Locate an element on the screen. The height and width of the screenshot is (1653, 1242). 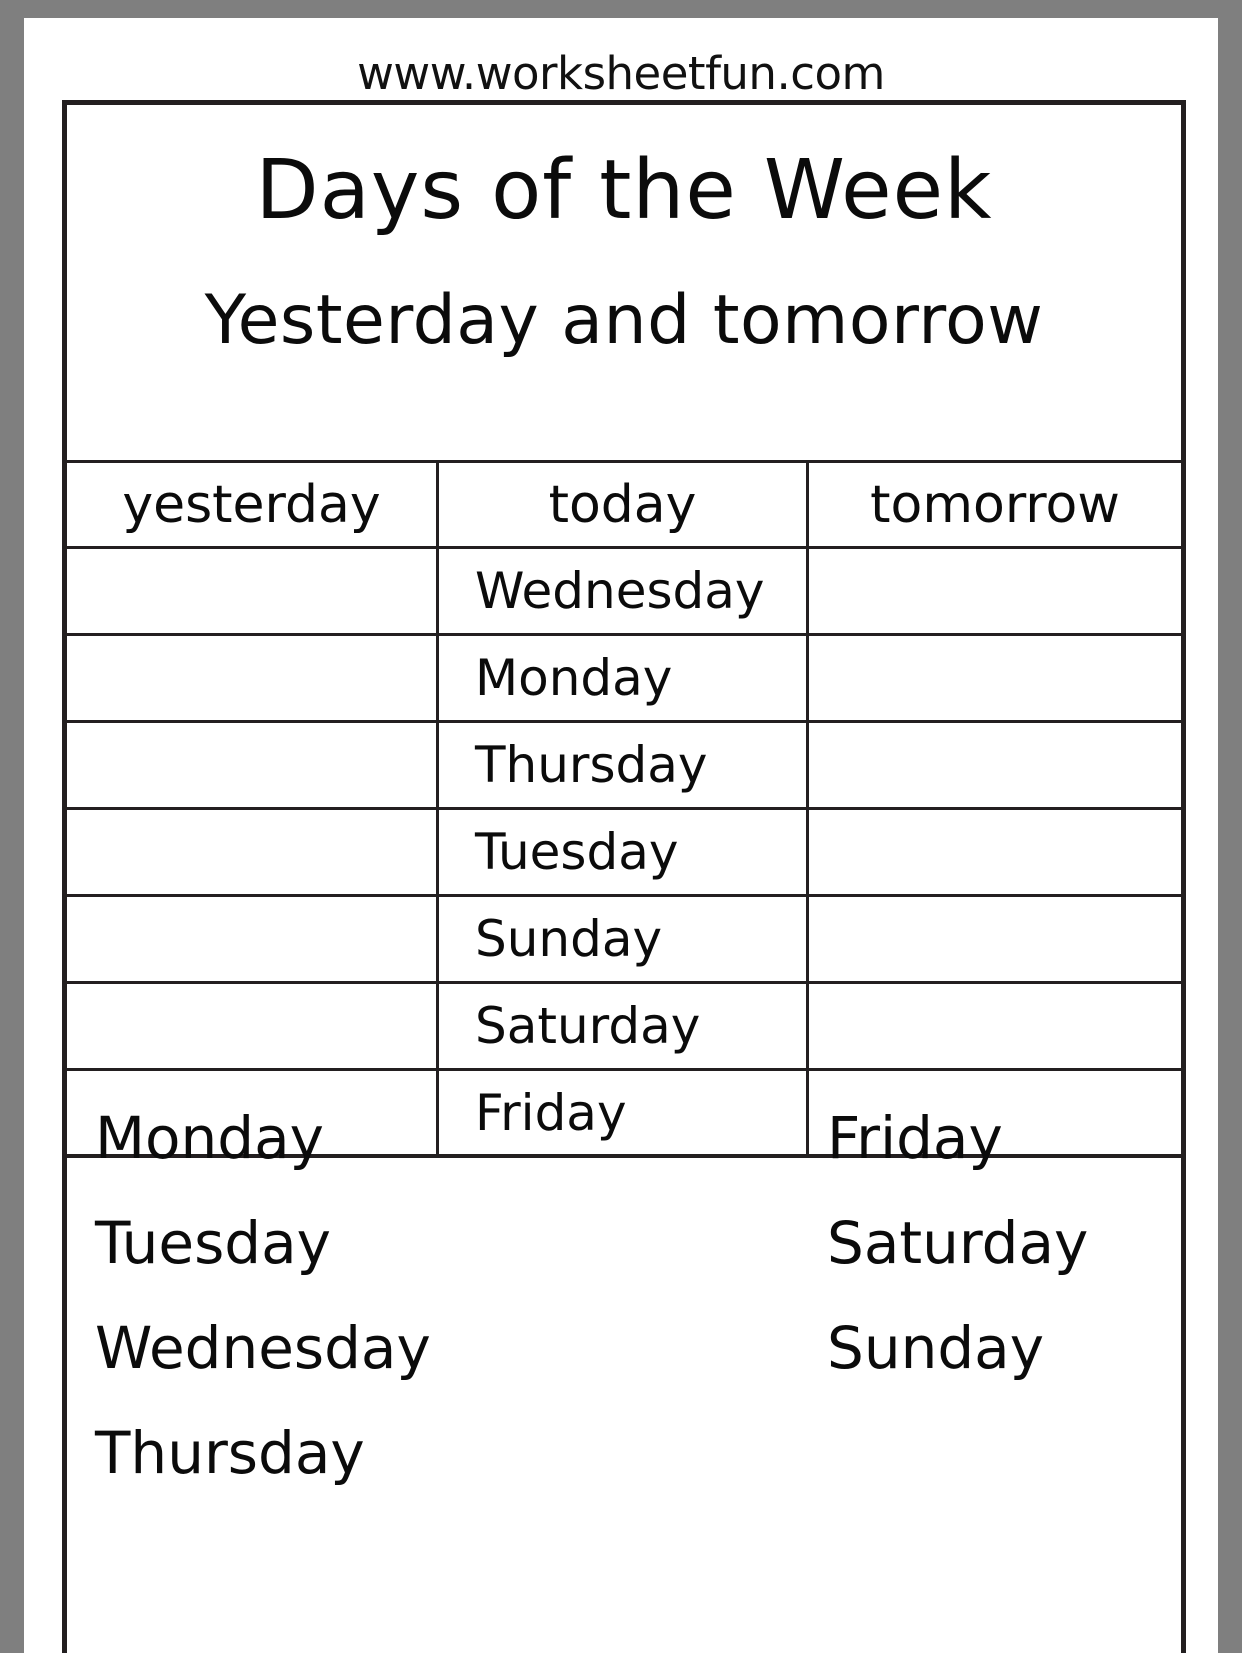
word-bank-right-column: Friday Saturday Sunday is located at coordinates (957, 1262).